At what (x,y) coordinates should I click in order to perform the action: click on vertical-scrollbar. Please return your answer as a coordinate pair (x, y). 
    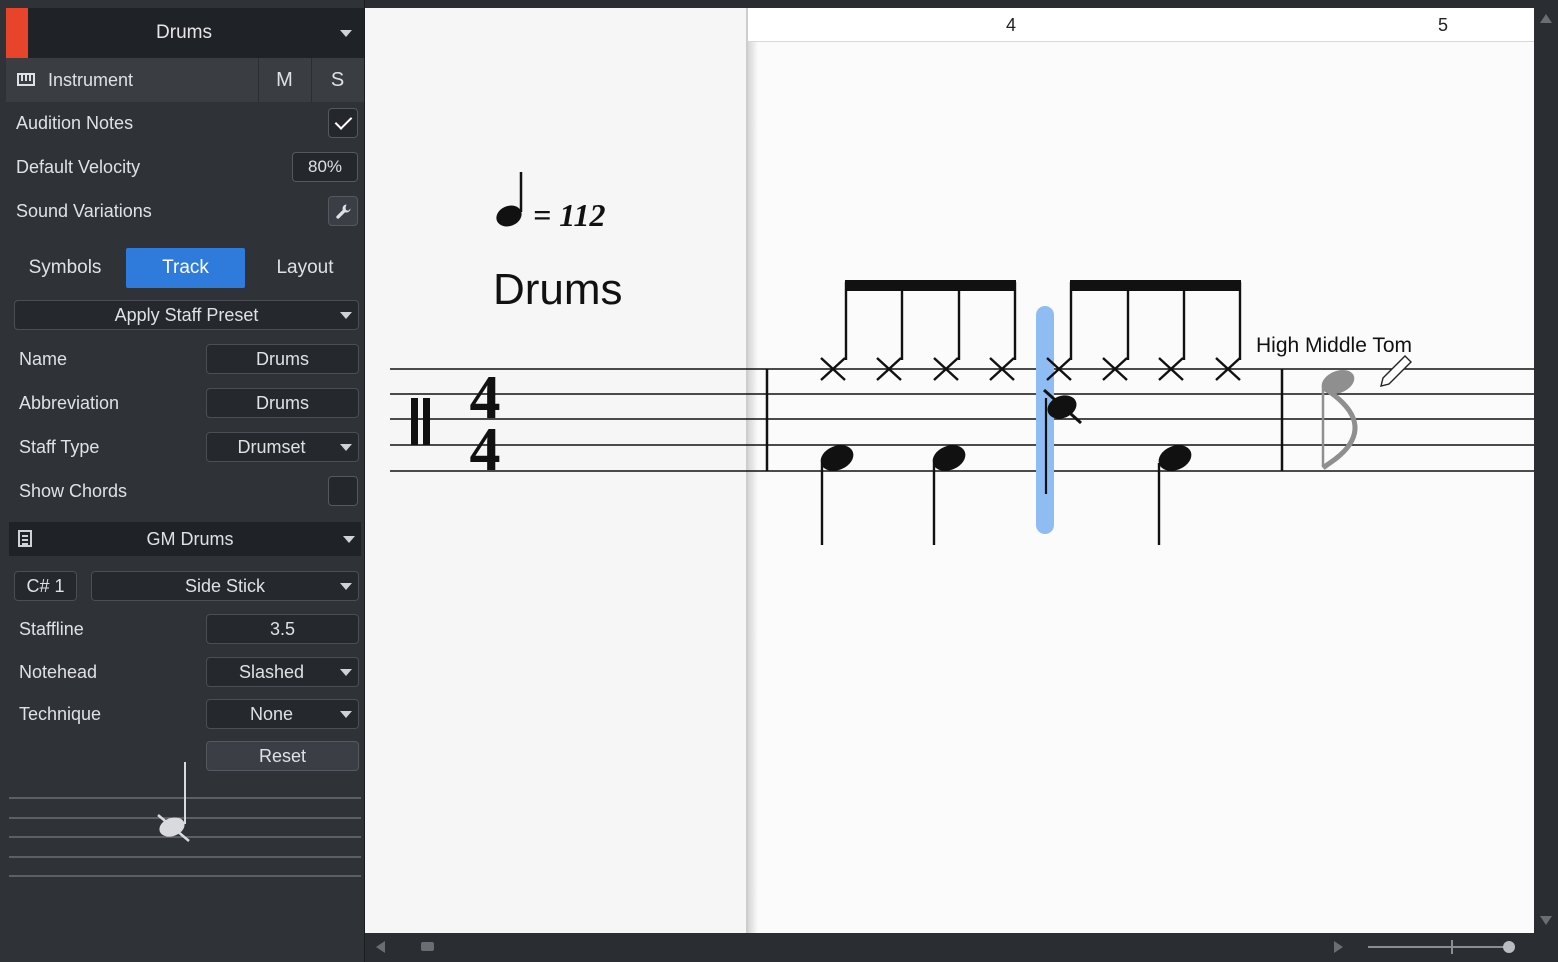
    Looking at the image, I should click on (1546, 470).